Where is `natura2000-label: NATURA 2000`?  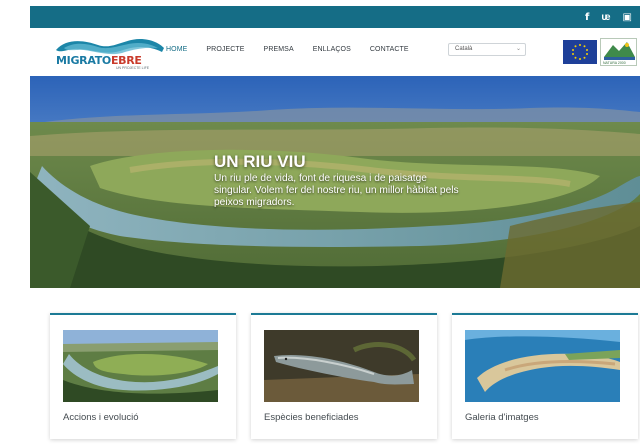 natura2000-label: NATURA 2000 is located at coordinates (614, 63).